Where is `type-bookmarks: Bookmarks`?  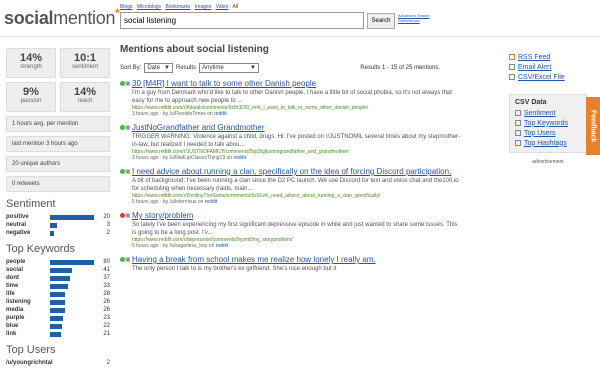 type-bookmarks: Bookmarks is located at coordinates (177, 7).